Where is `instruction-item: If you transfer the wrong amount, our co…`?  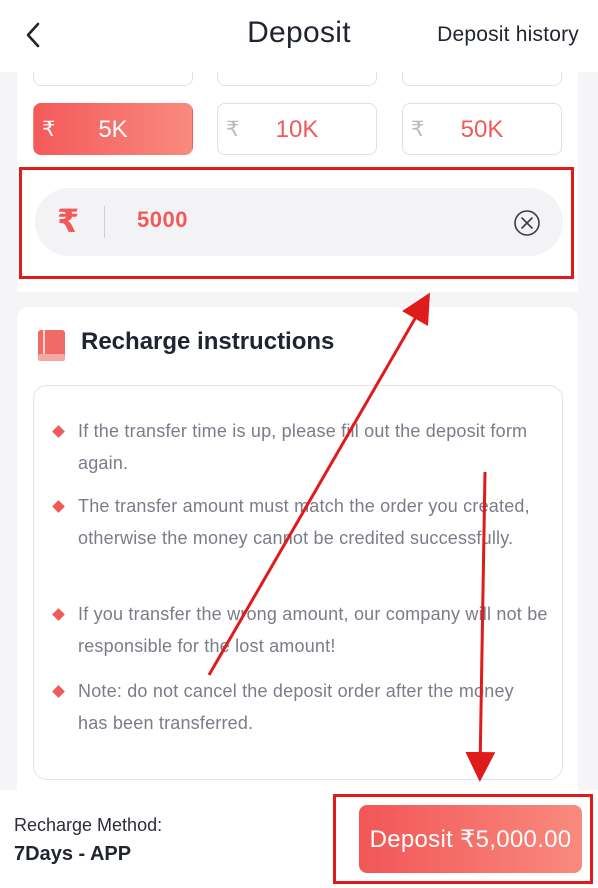
instruction-item: If you transfer the wrong amount, our co… is located at coordinates (313, 630).